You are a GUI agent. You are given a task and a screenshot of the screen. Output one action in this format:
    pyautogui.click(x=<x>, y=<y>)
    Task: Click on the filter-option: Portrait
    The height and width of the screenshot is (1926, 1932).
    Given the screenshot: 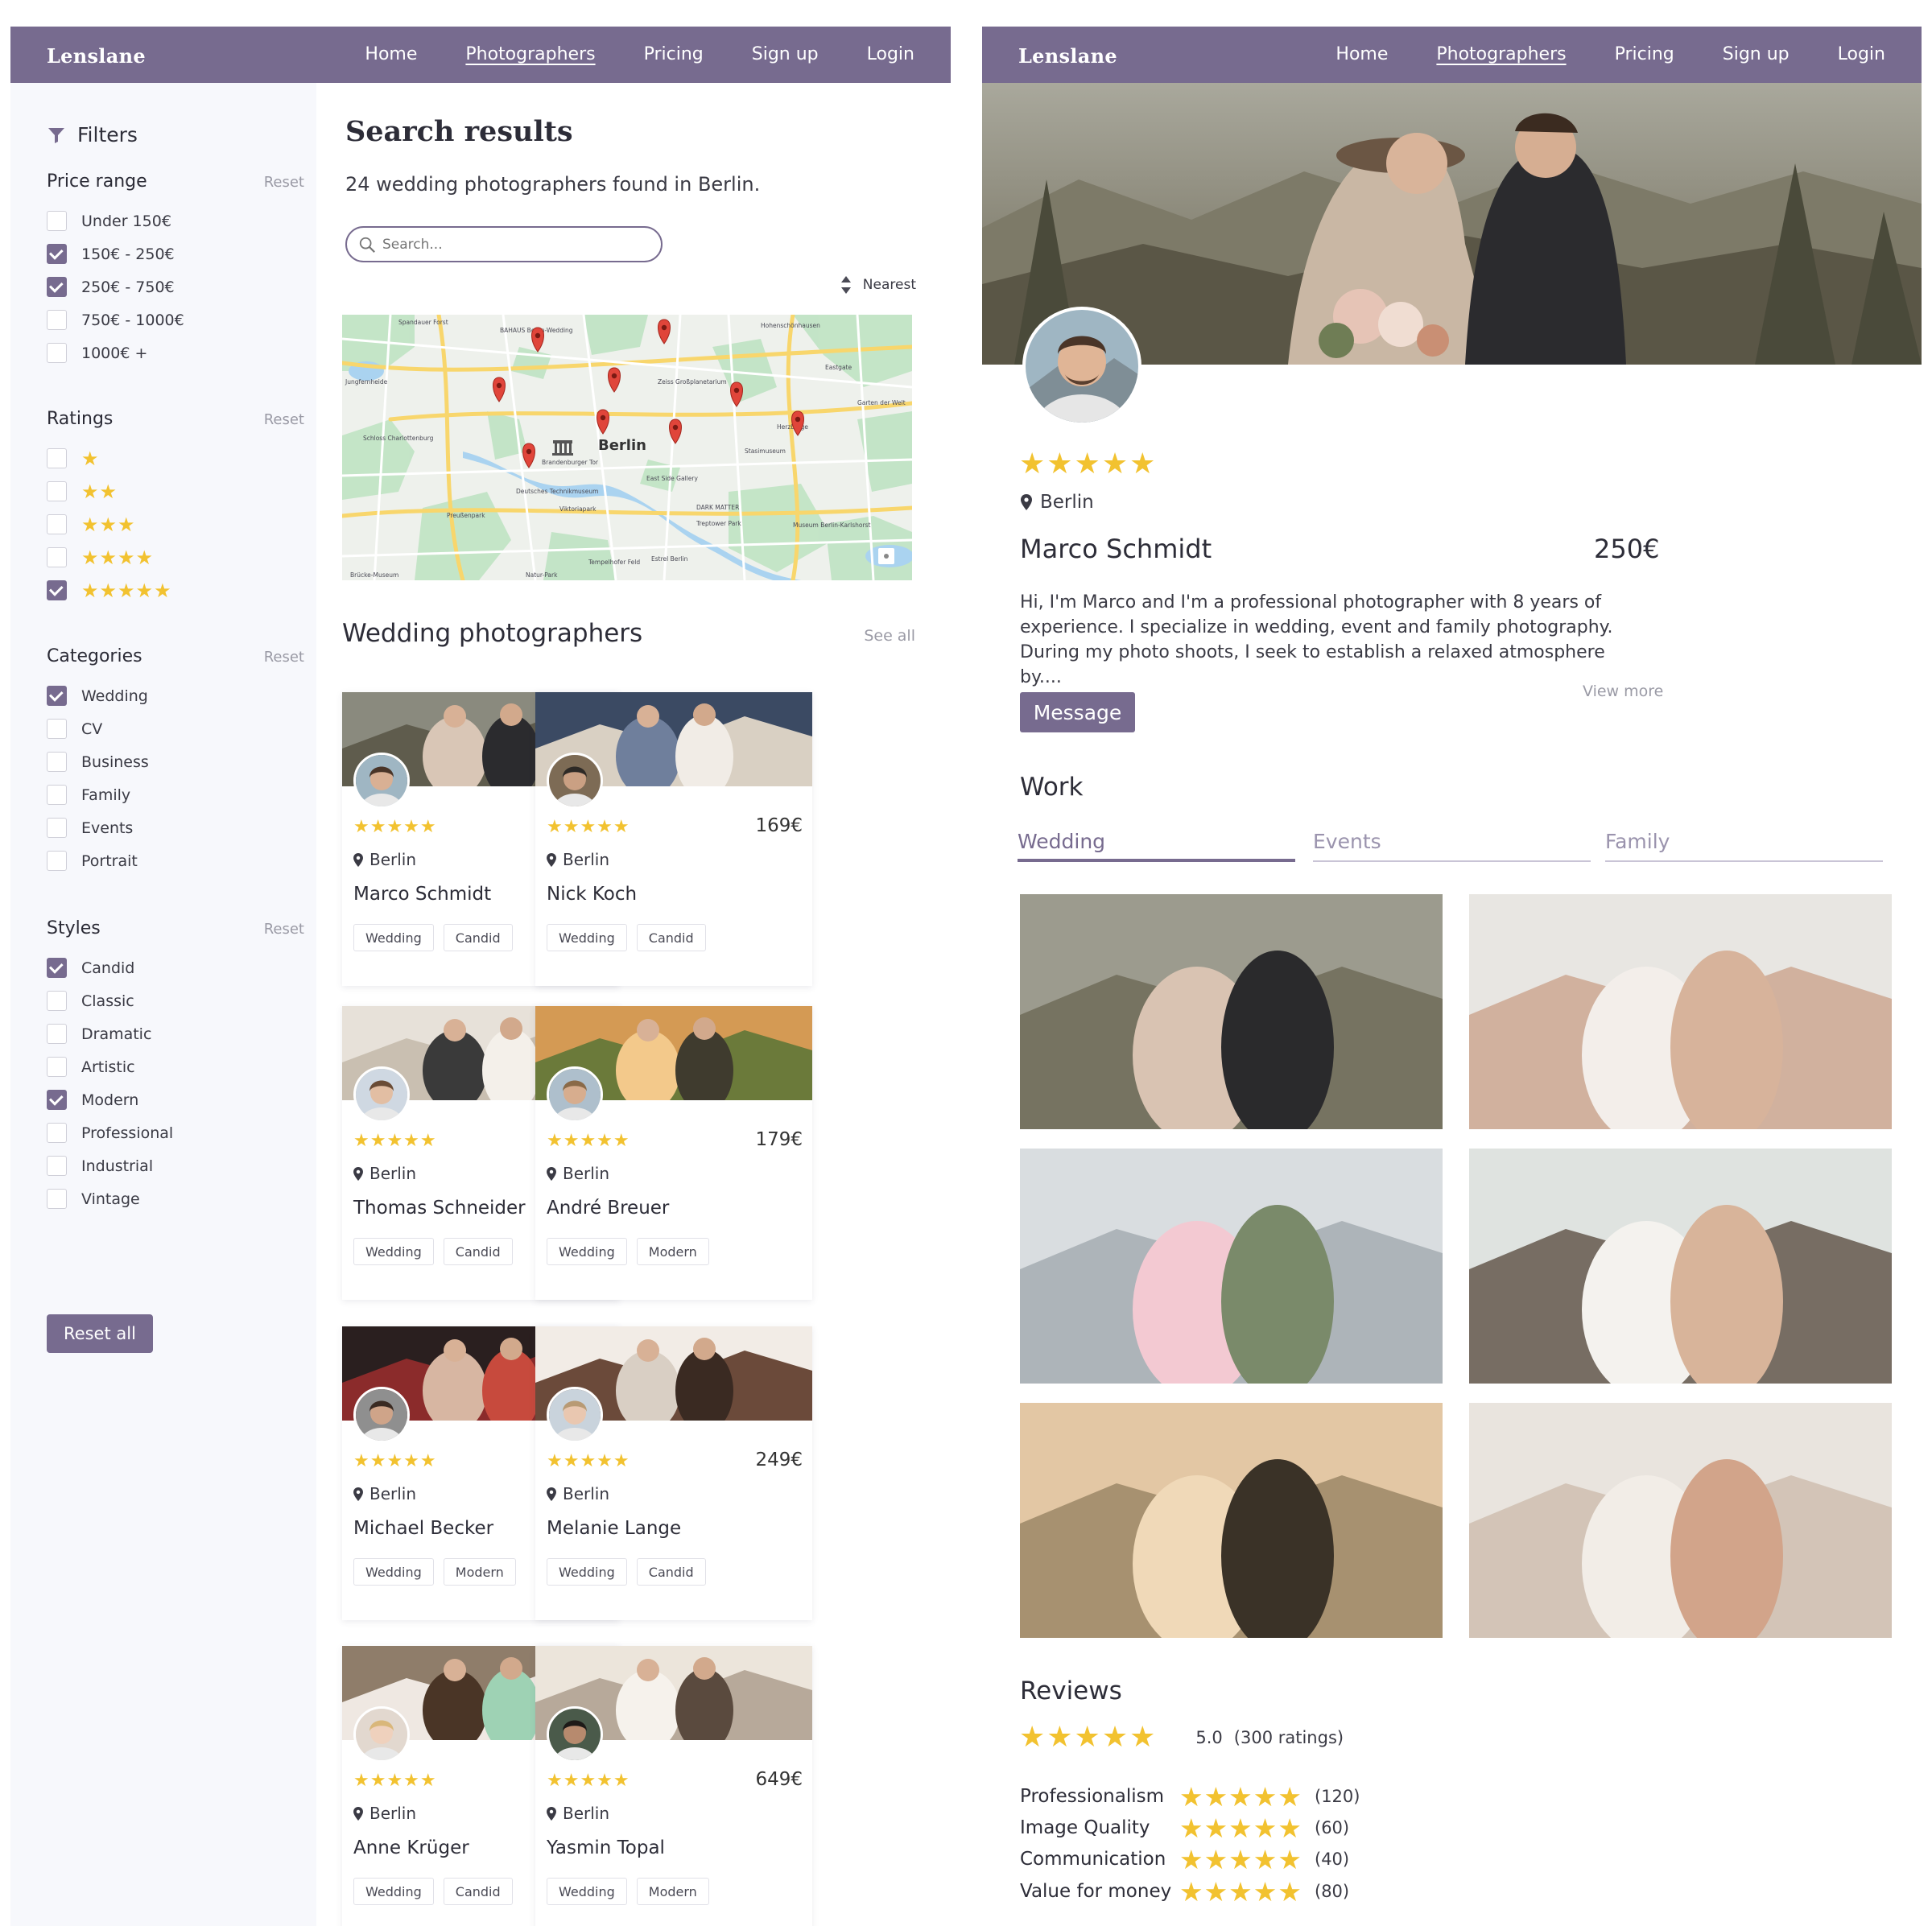 What is the action you would take?
    pyautogui.click(x=175, y=860)
    